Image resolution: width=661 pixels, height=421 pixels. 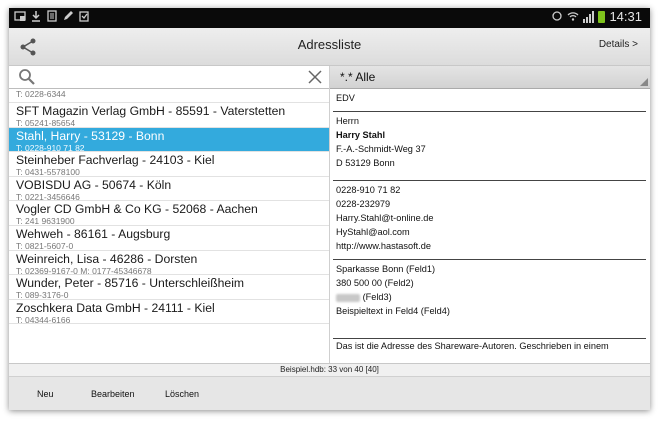 I want to click on delete-button: Löschen, so click(x=182, y=394).